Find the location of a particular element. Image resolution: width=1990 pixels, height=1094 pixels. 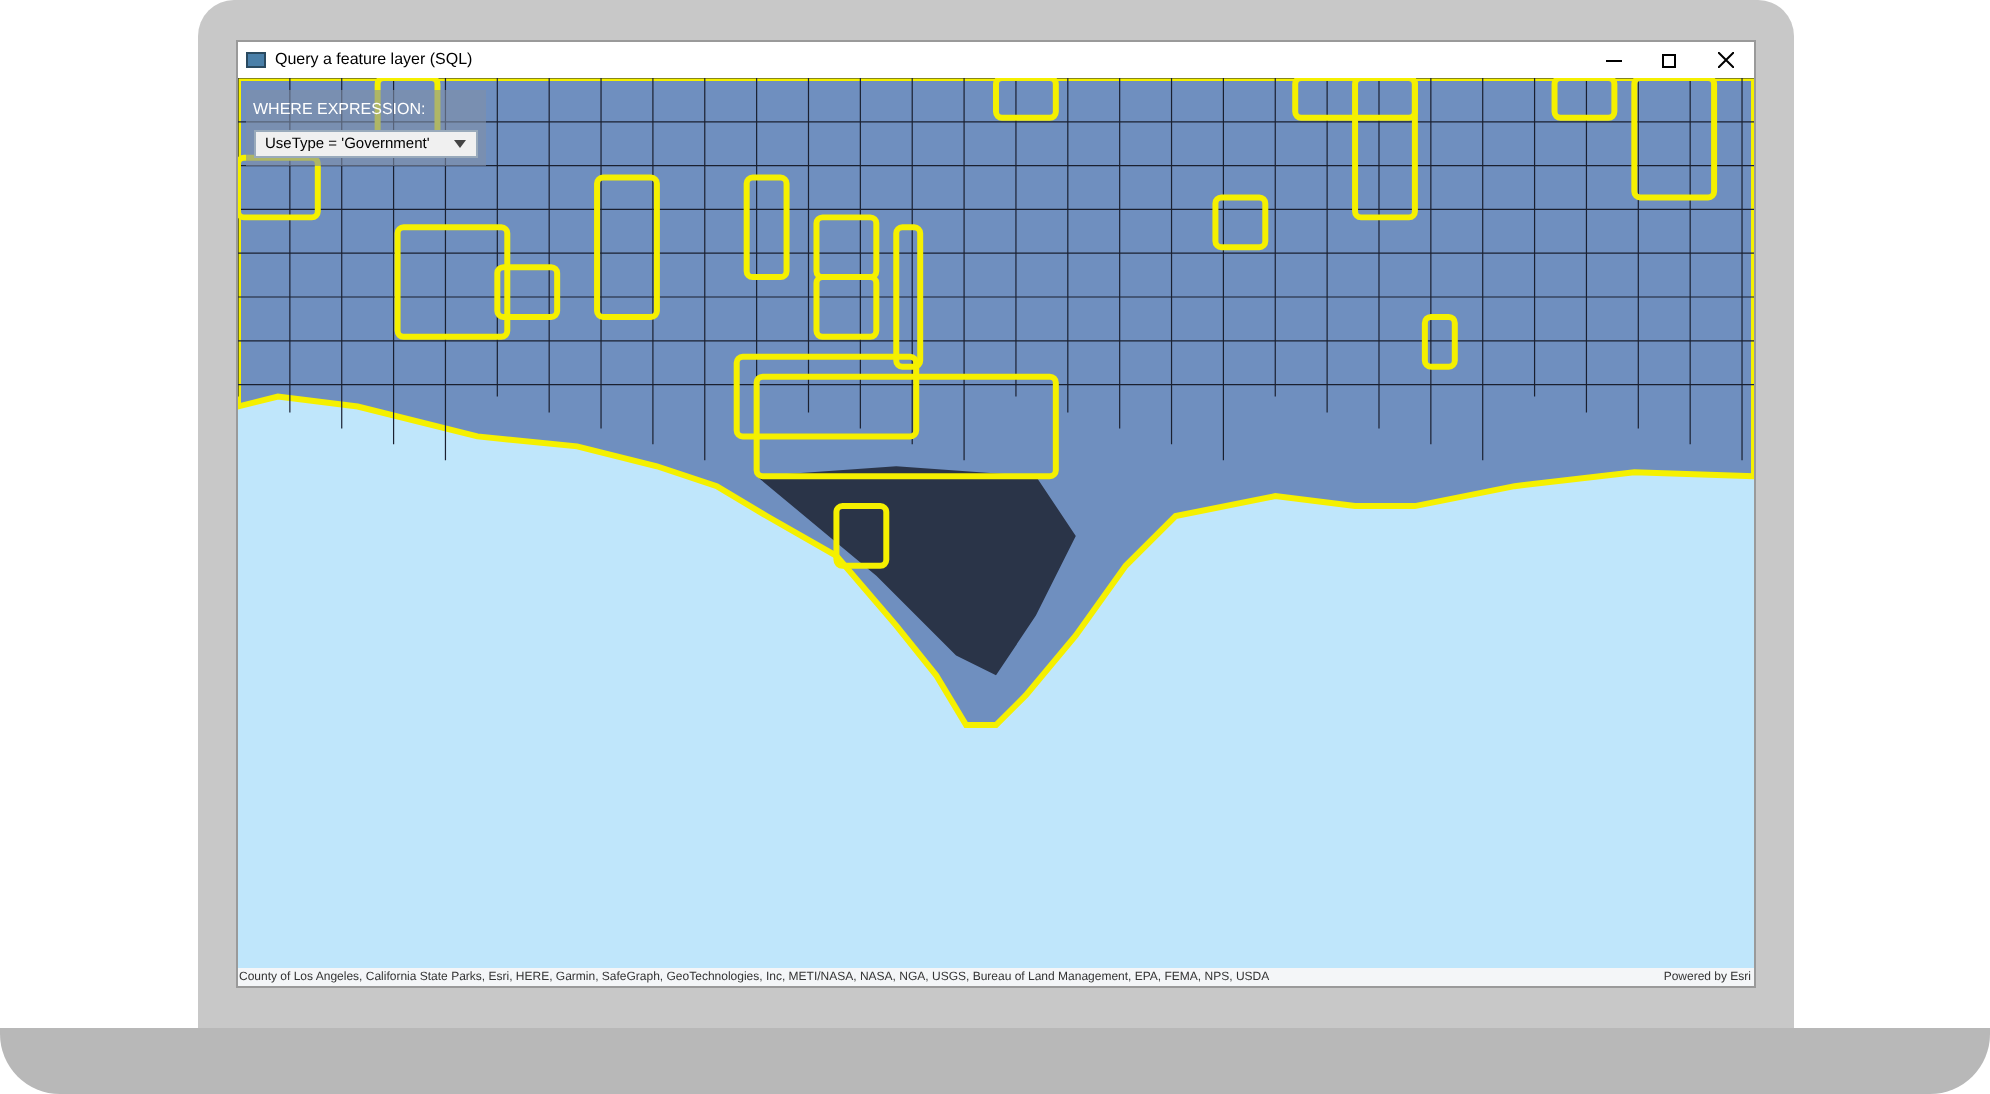

window-title: Query a feature layer (SQL) is located at coordinates (374, 60).